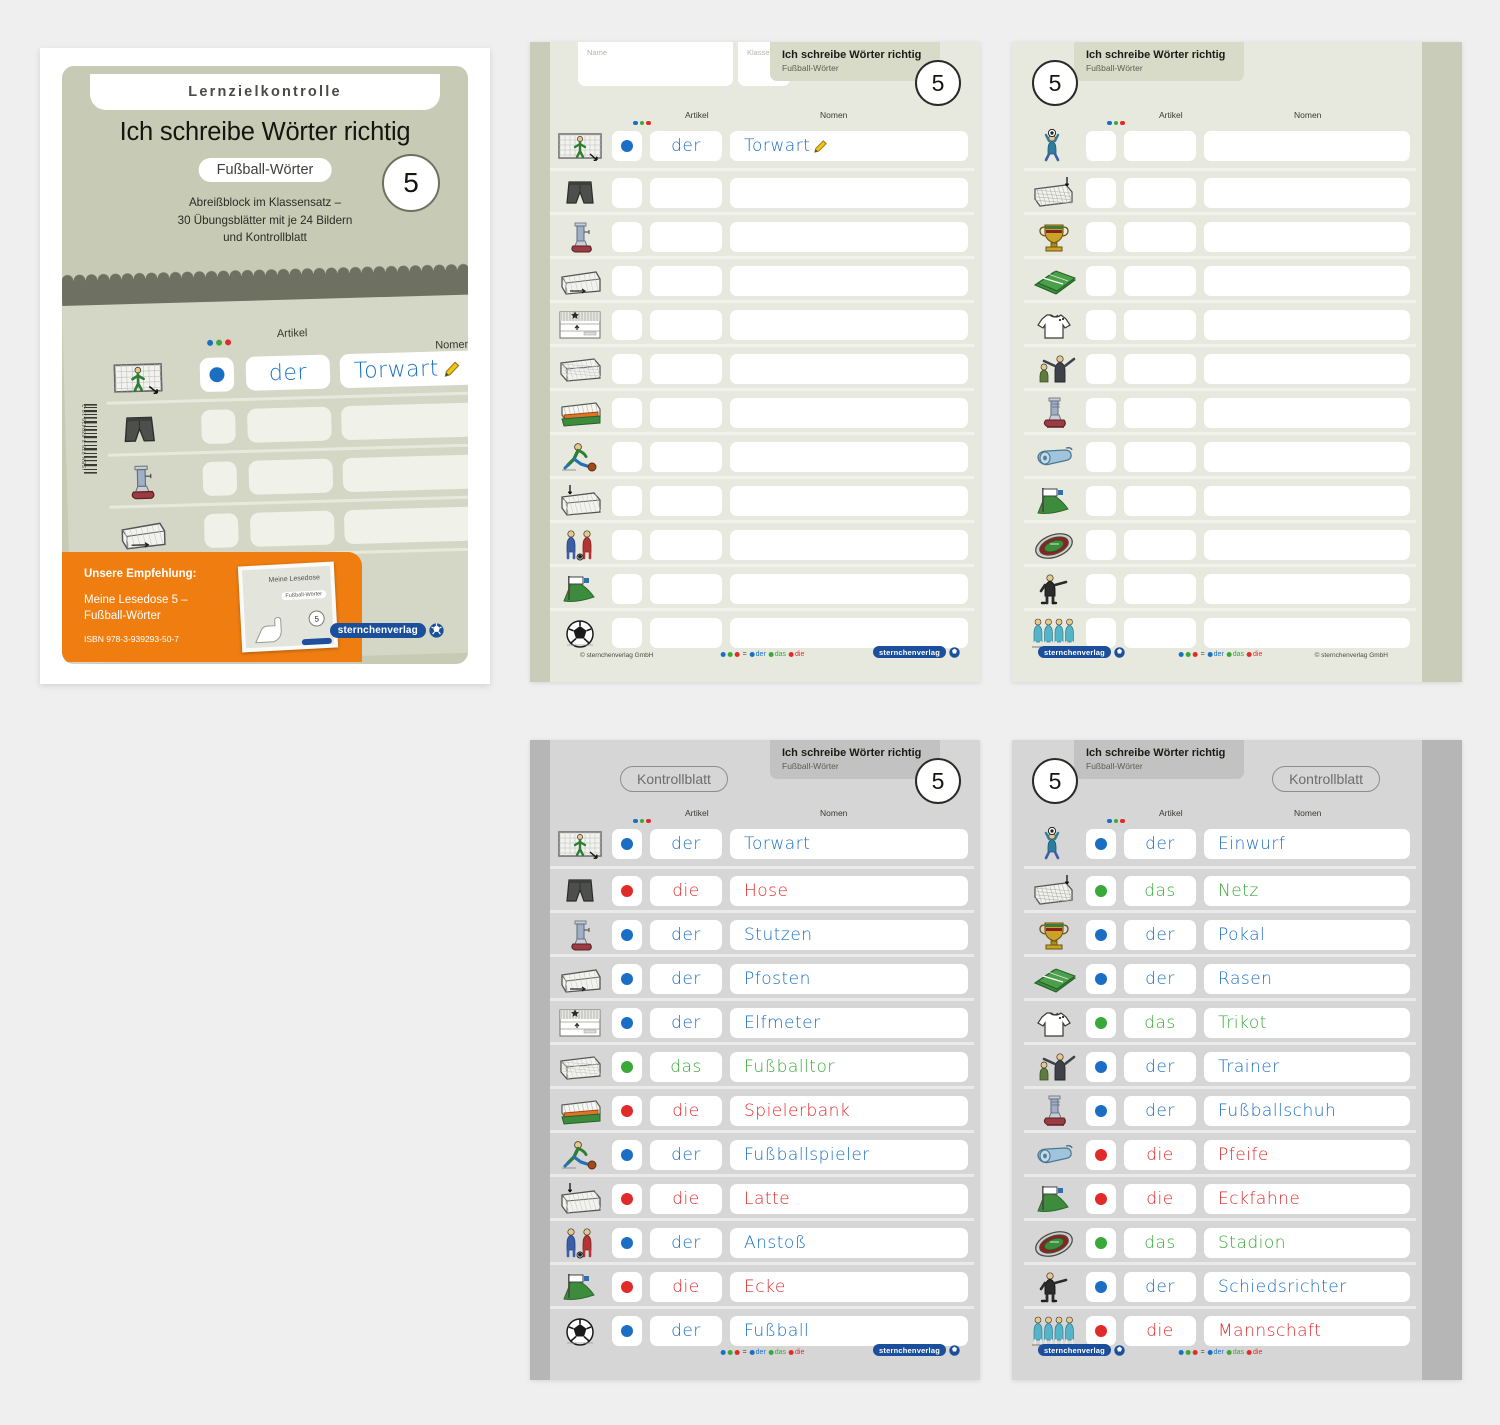 This screenshot has height=1425, width=1500. I want to click on noun-input: Fußballschuh, so click(1307, 1111).